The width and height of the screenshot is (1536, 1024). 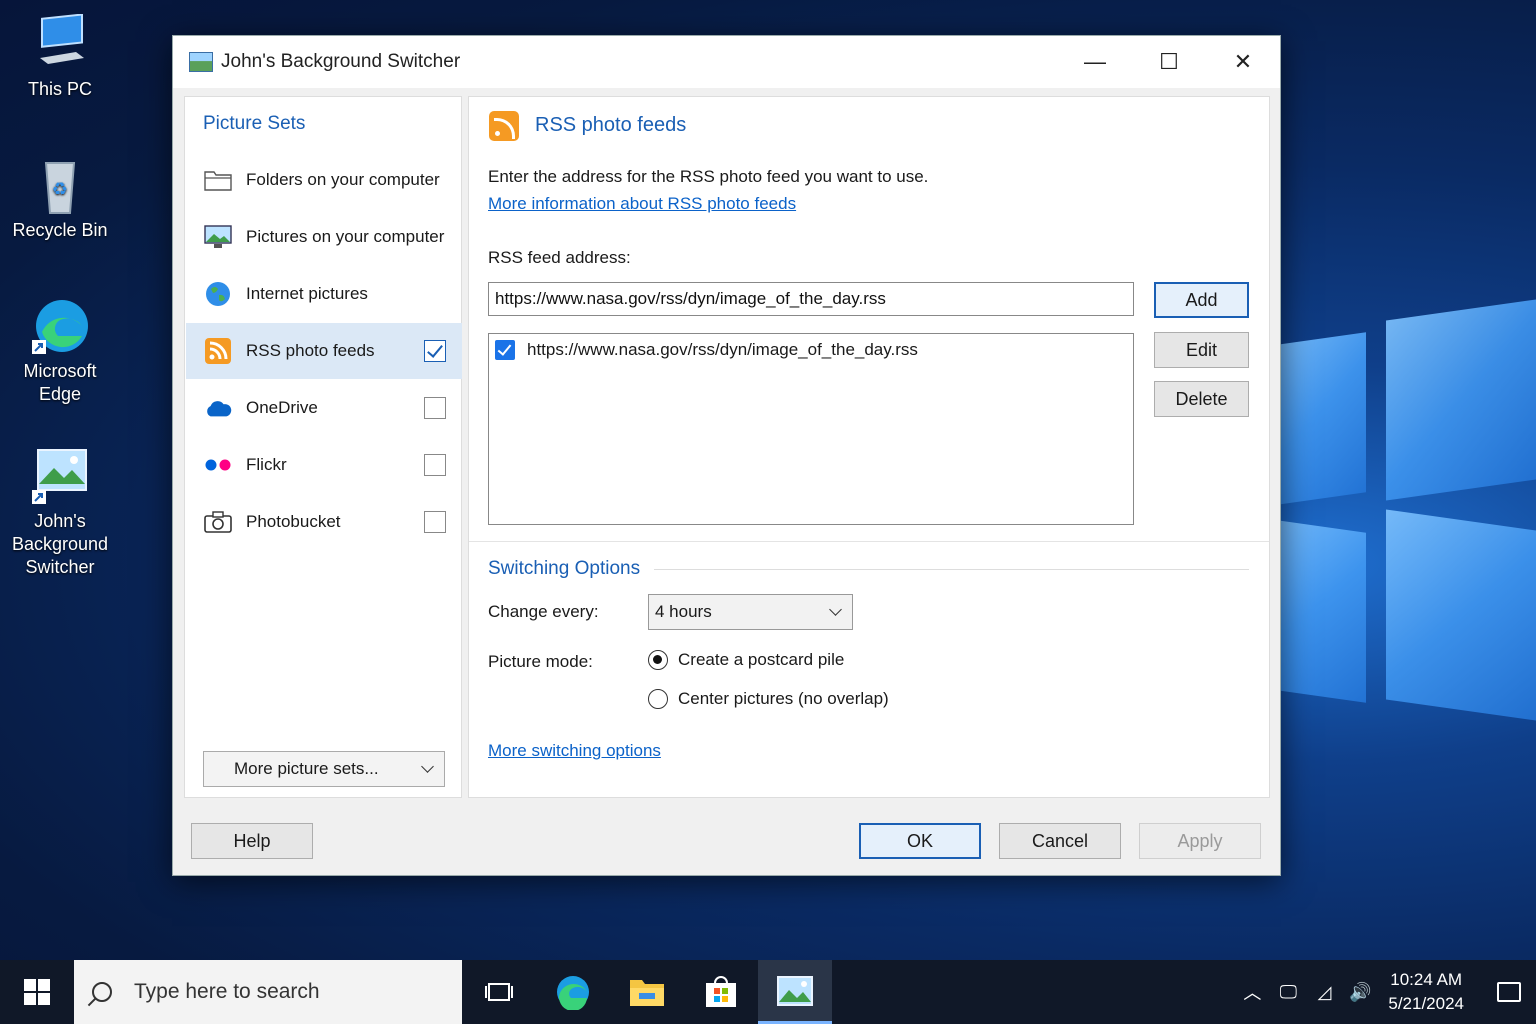 I want to click on minimize-button: —, so click(x=1095, y=62).